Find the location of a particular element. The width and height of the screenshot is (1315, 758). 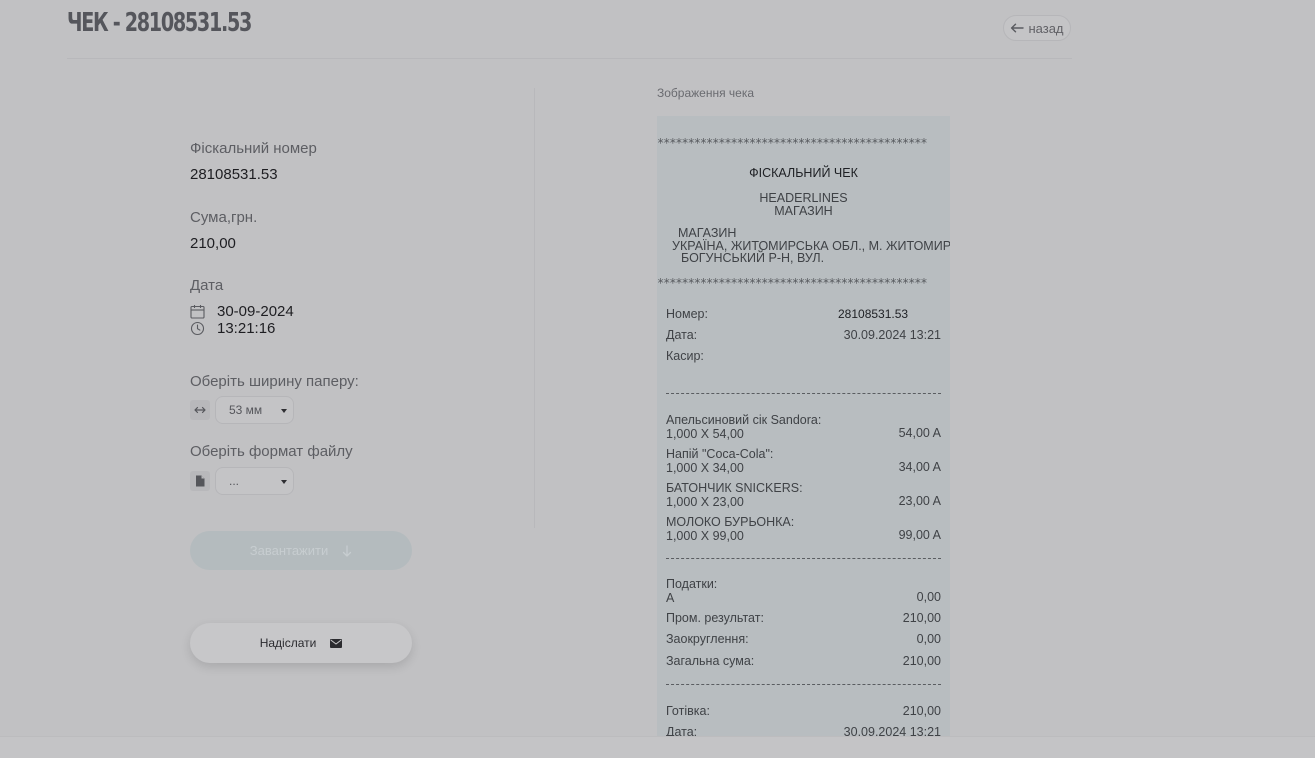

receipt-address-line-2: БОГУНСЬКИЙ Р-Н, ВУЛ. is located at coordinates (753, 258).